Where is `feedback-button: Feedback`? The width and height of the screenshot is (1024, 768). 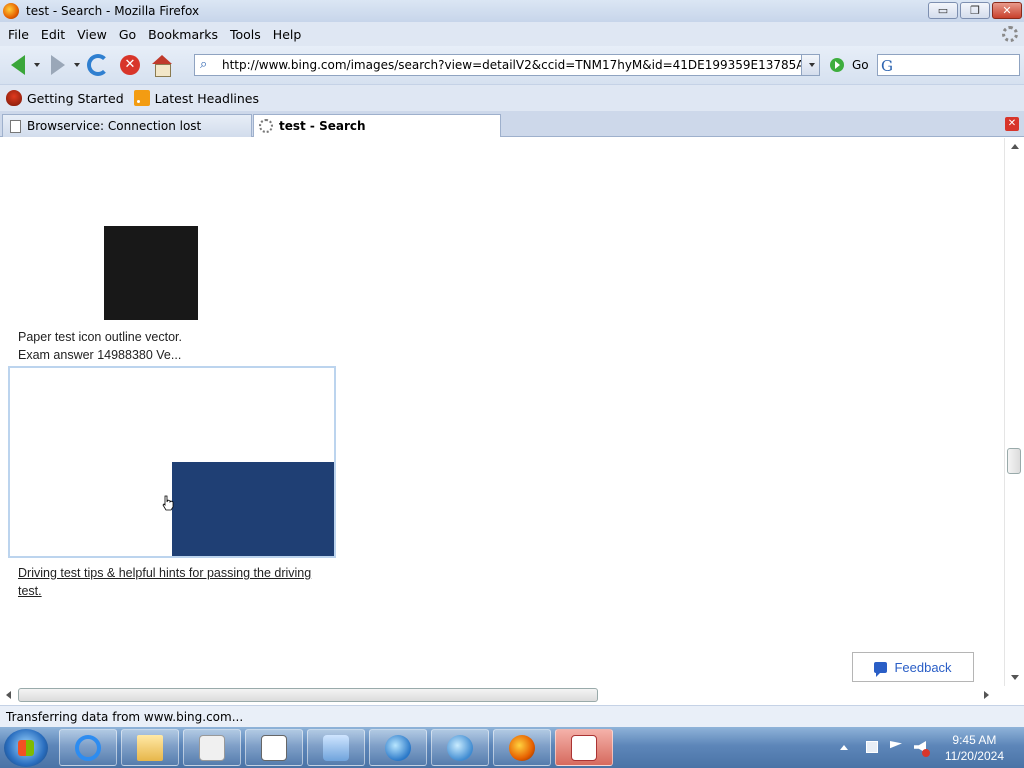
feedback-button: Feedback is located at coordinates (913, 667).